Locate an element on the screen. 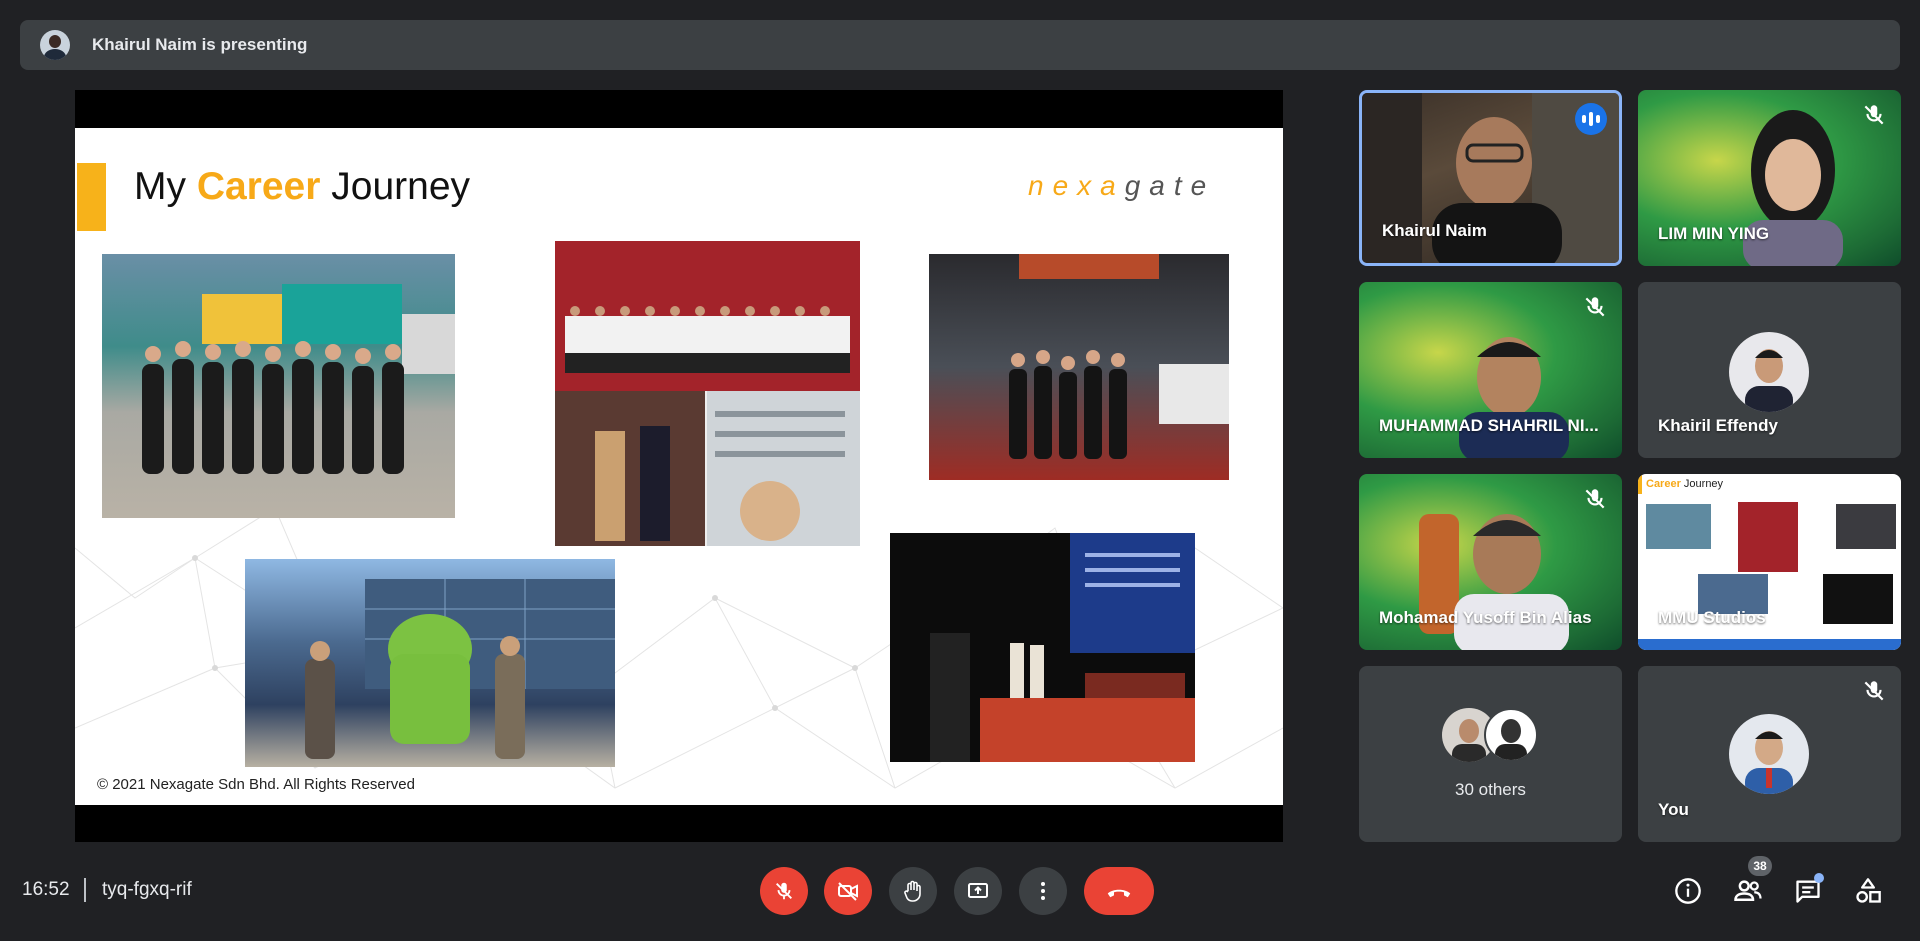 The width and height of the screenshot is (1920, 941). more-options-icon is located at coordinates (1043, 891).